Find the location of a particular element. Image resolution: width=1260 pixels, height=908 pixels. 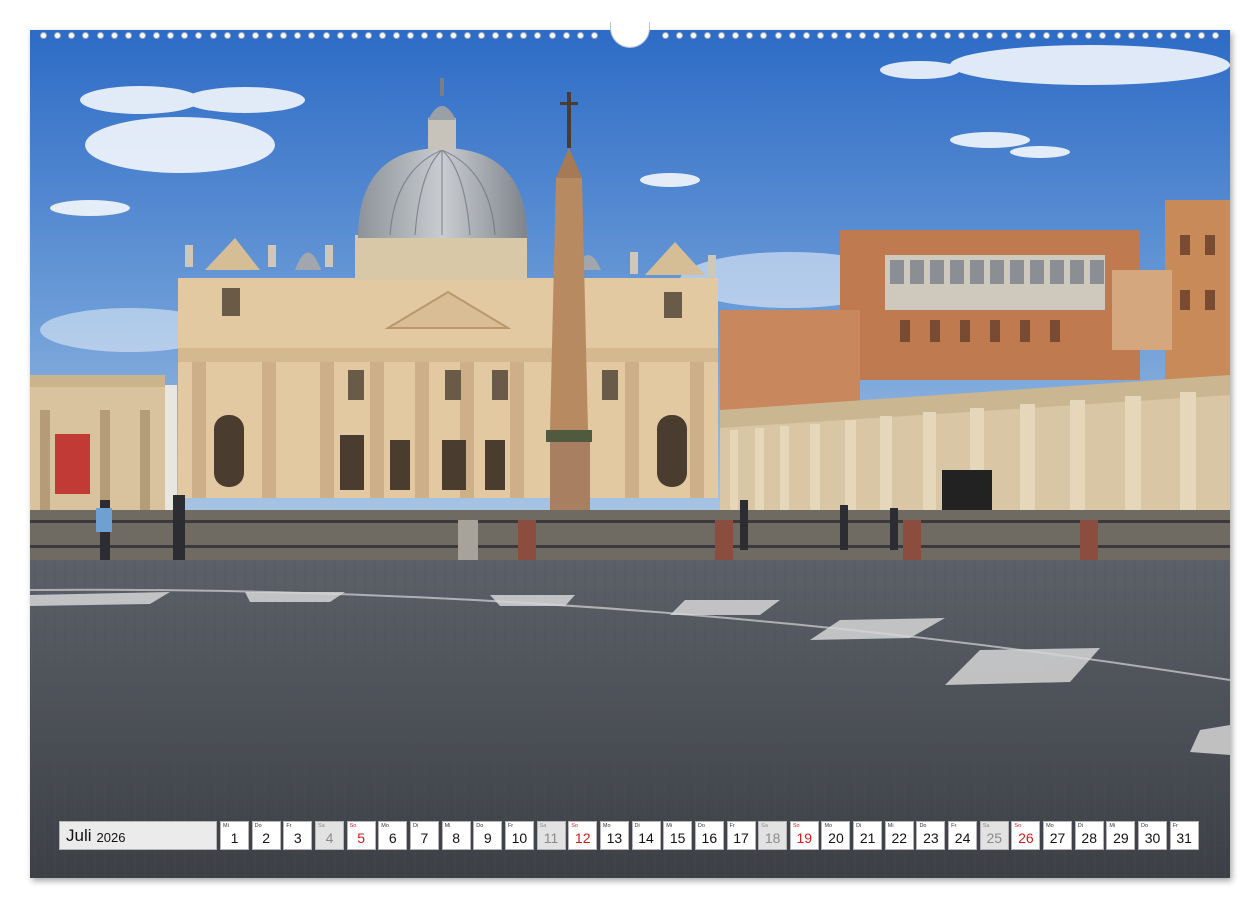

calendar-day: Sa 18 is located at coordinates (773, 835).